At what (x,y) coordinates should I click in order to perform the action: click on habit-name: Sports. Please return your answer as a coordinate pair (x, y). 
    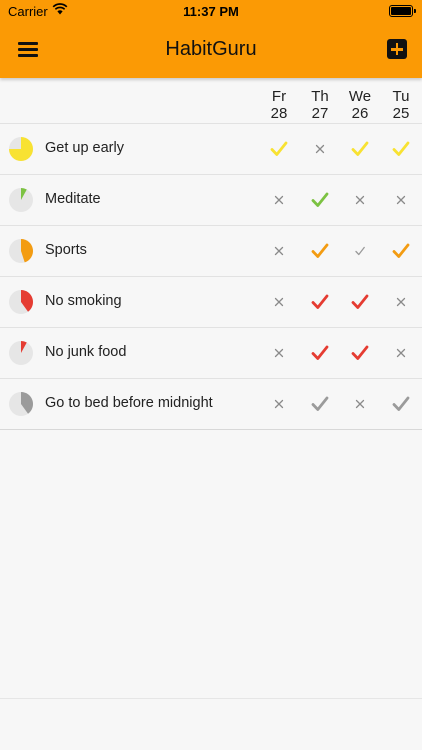
    Looking at the image, I should click on (66, 250).